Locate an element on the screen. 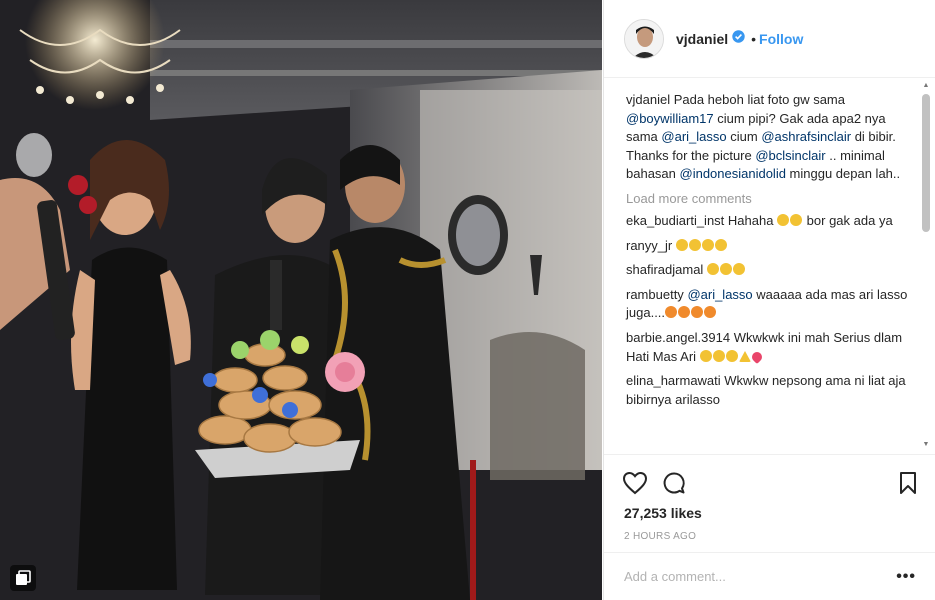  verified-badge-icon is located at coordinates (738, 38).